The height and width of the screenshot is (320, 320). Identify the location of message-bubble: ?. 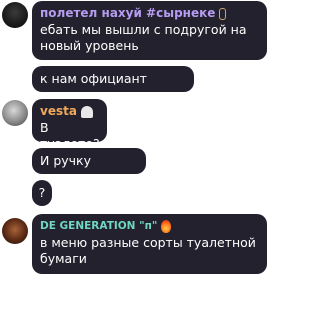
(42, 193).